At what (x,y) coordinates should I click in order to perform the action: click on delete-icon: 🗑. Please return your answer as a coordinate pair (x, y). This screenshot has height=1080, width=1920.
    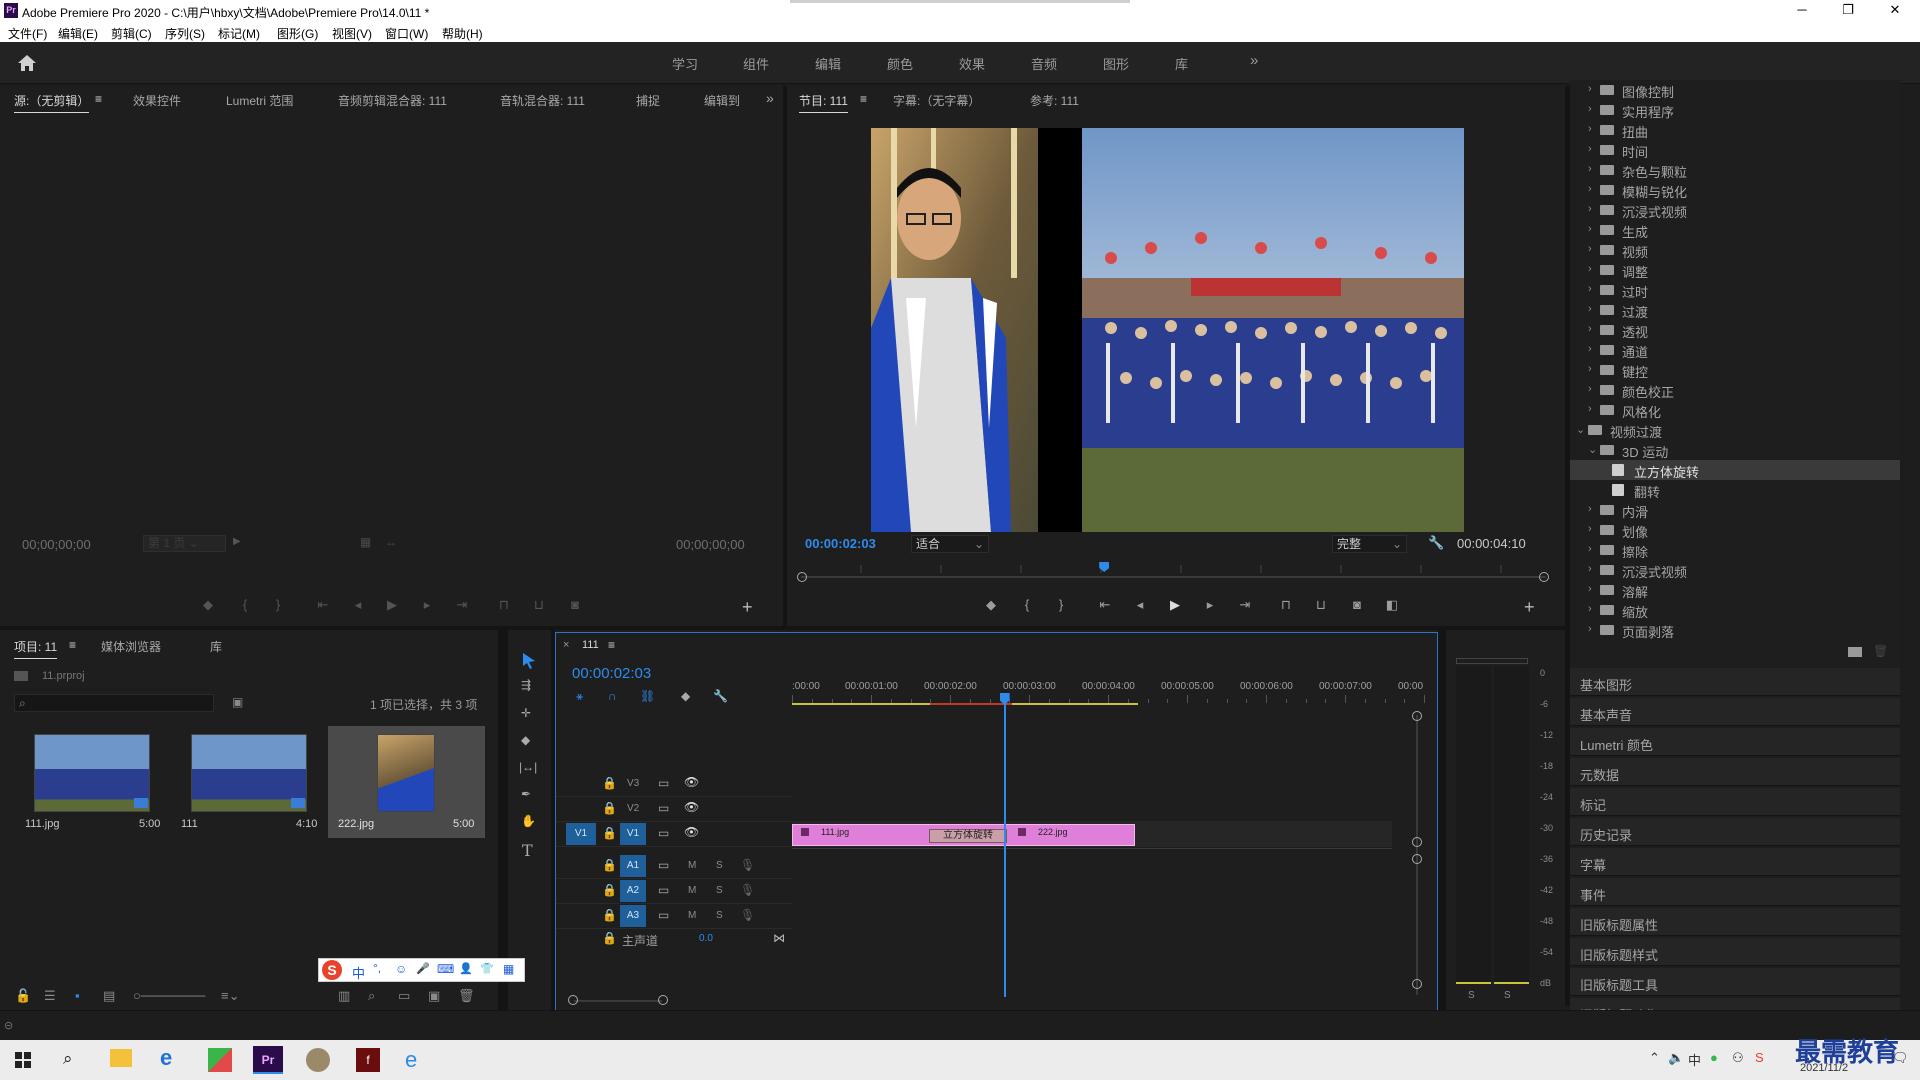
    Looking at the image, I should click on (1880, 651).